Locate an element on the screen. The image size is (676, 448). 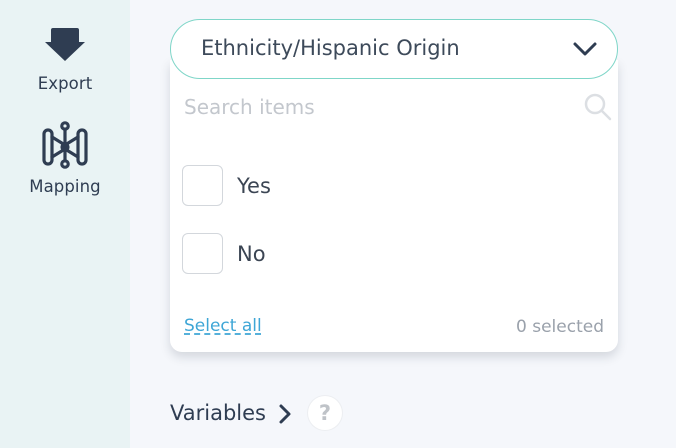
variables-section: Variables ? is located at coordinates (256, 413).